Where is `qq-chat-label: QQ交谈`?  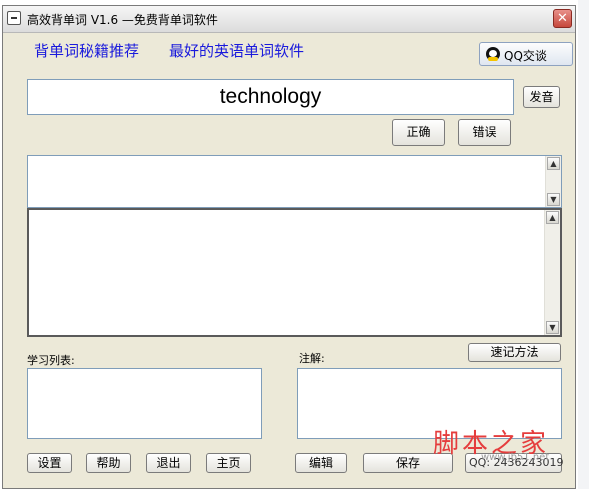 qq-chat-label: QQ交谈 is located at coordinates (525, 56).